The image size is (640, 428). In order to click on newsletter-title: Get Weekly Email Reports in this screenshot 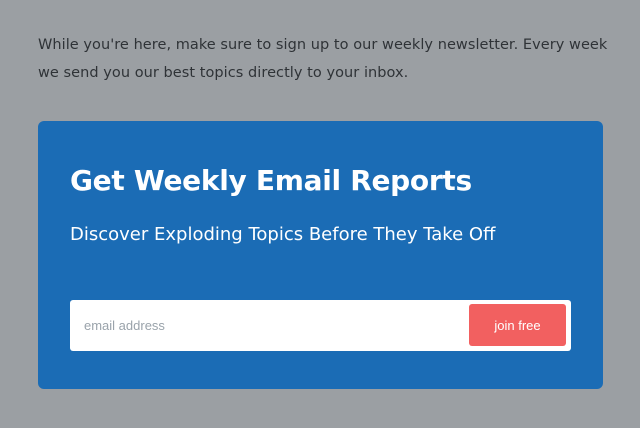, I will do `click(271, 180)`.